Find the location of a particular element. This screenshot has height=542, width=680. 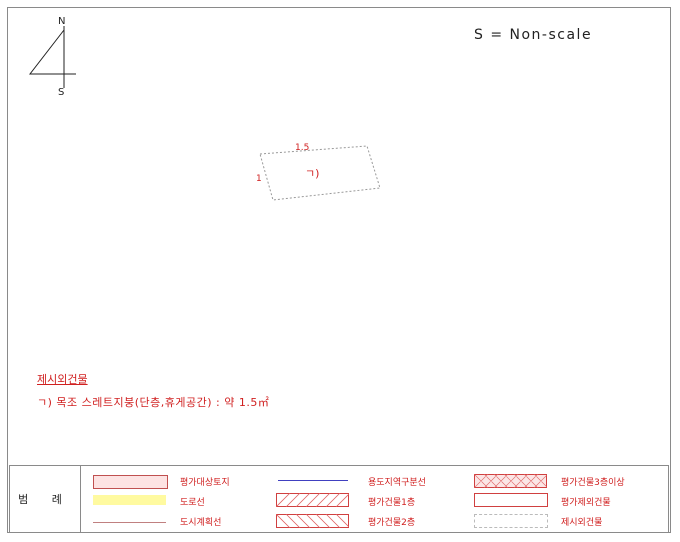

compass-south-label: S is located at coordinates (61, 92).